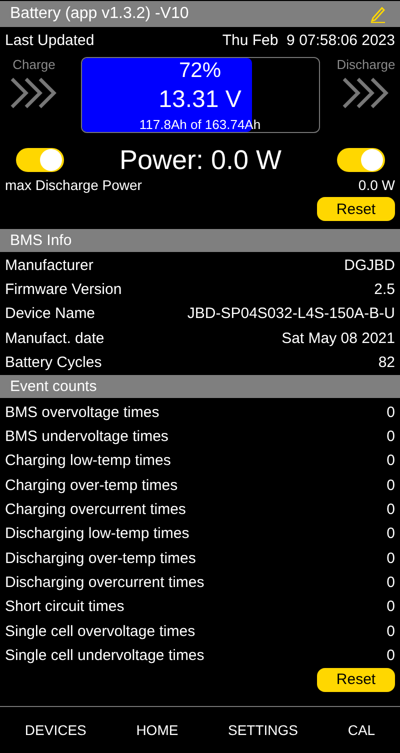  I want to click on event-label: Single cell overvoltage times, so click(100, 631).